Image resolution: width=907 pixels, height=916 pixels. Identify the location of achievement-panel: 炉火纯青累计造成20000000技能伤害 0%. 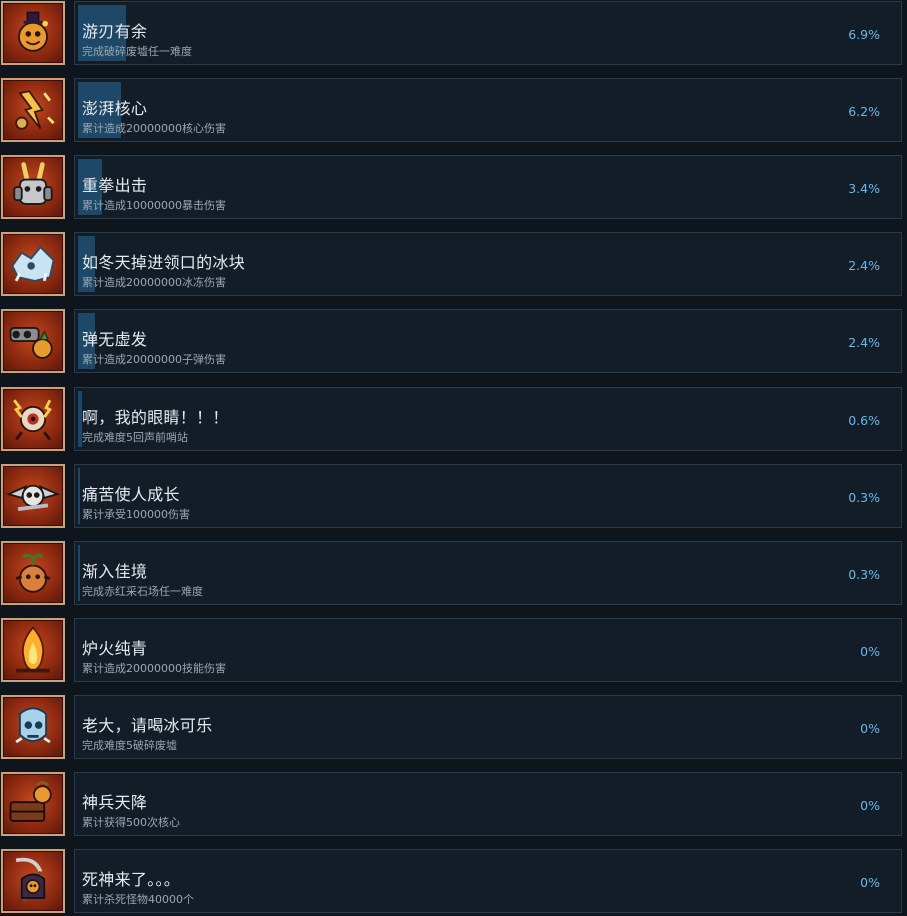
(488, 650).